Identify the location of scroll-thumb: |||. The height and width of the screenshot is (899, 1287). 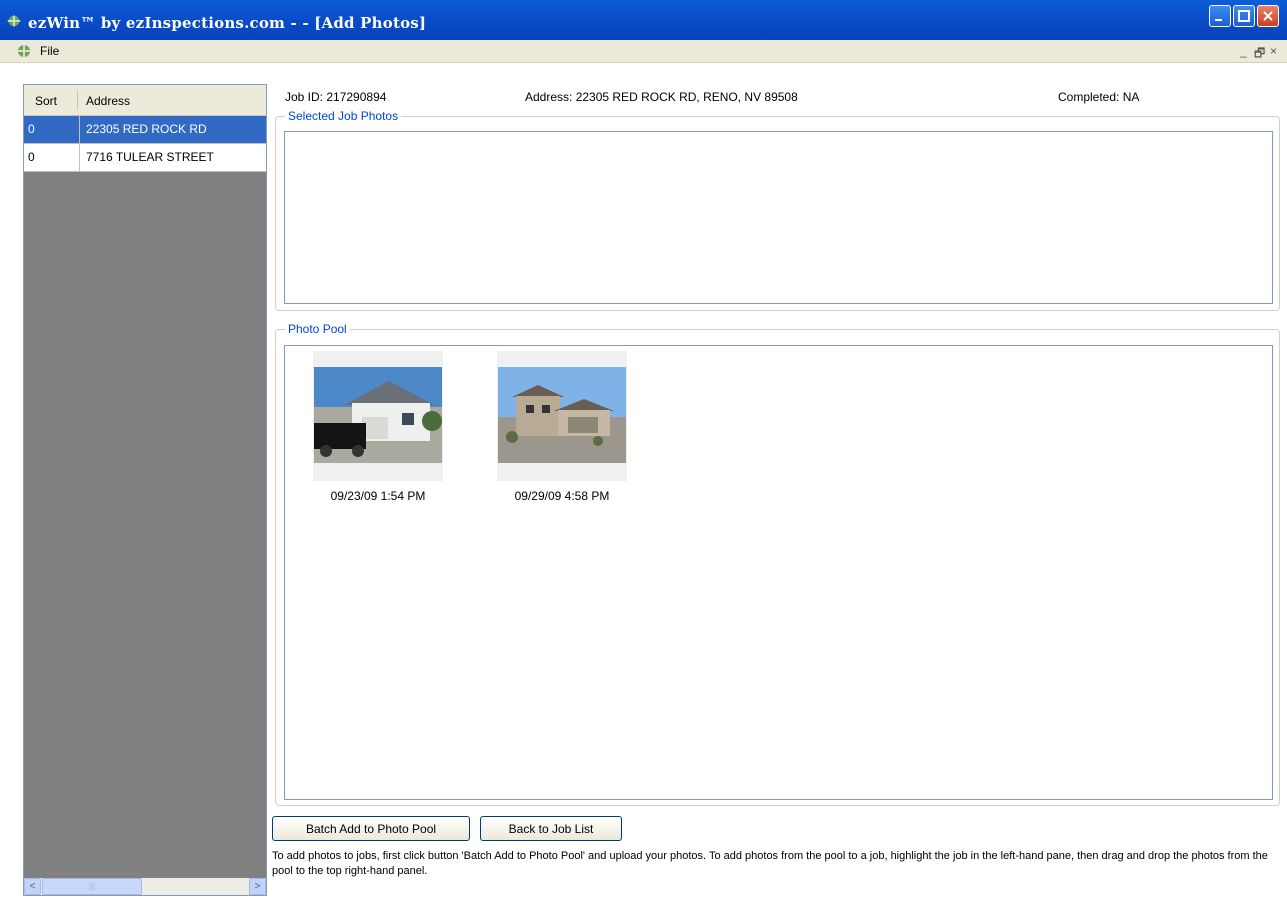
(92, 886).